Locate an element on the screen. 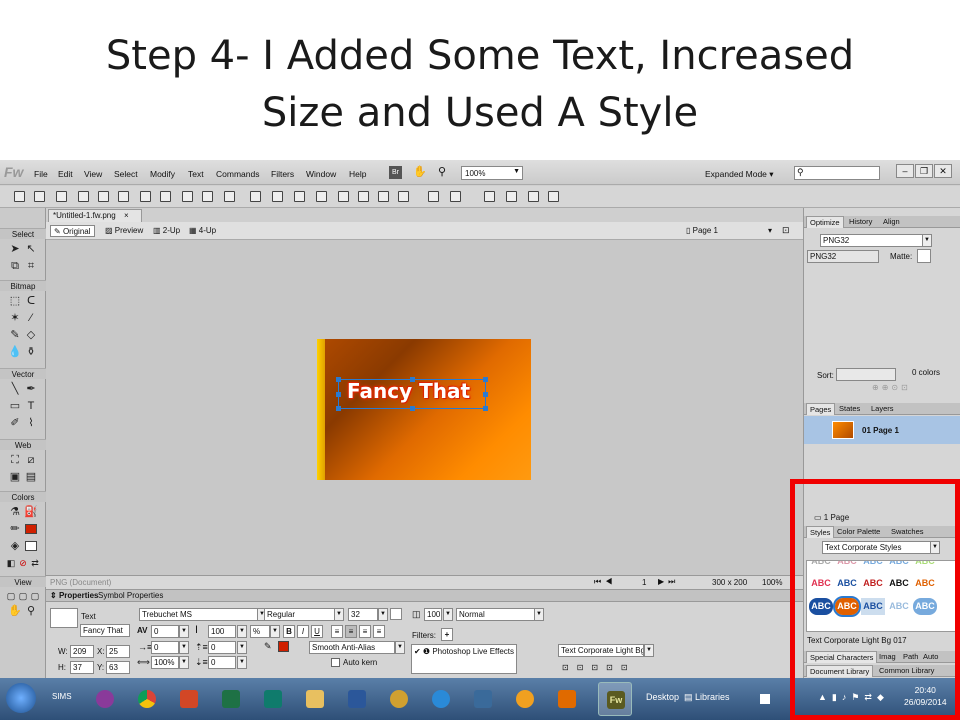  matte-swatch is located at coordinates (924, 256).